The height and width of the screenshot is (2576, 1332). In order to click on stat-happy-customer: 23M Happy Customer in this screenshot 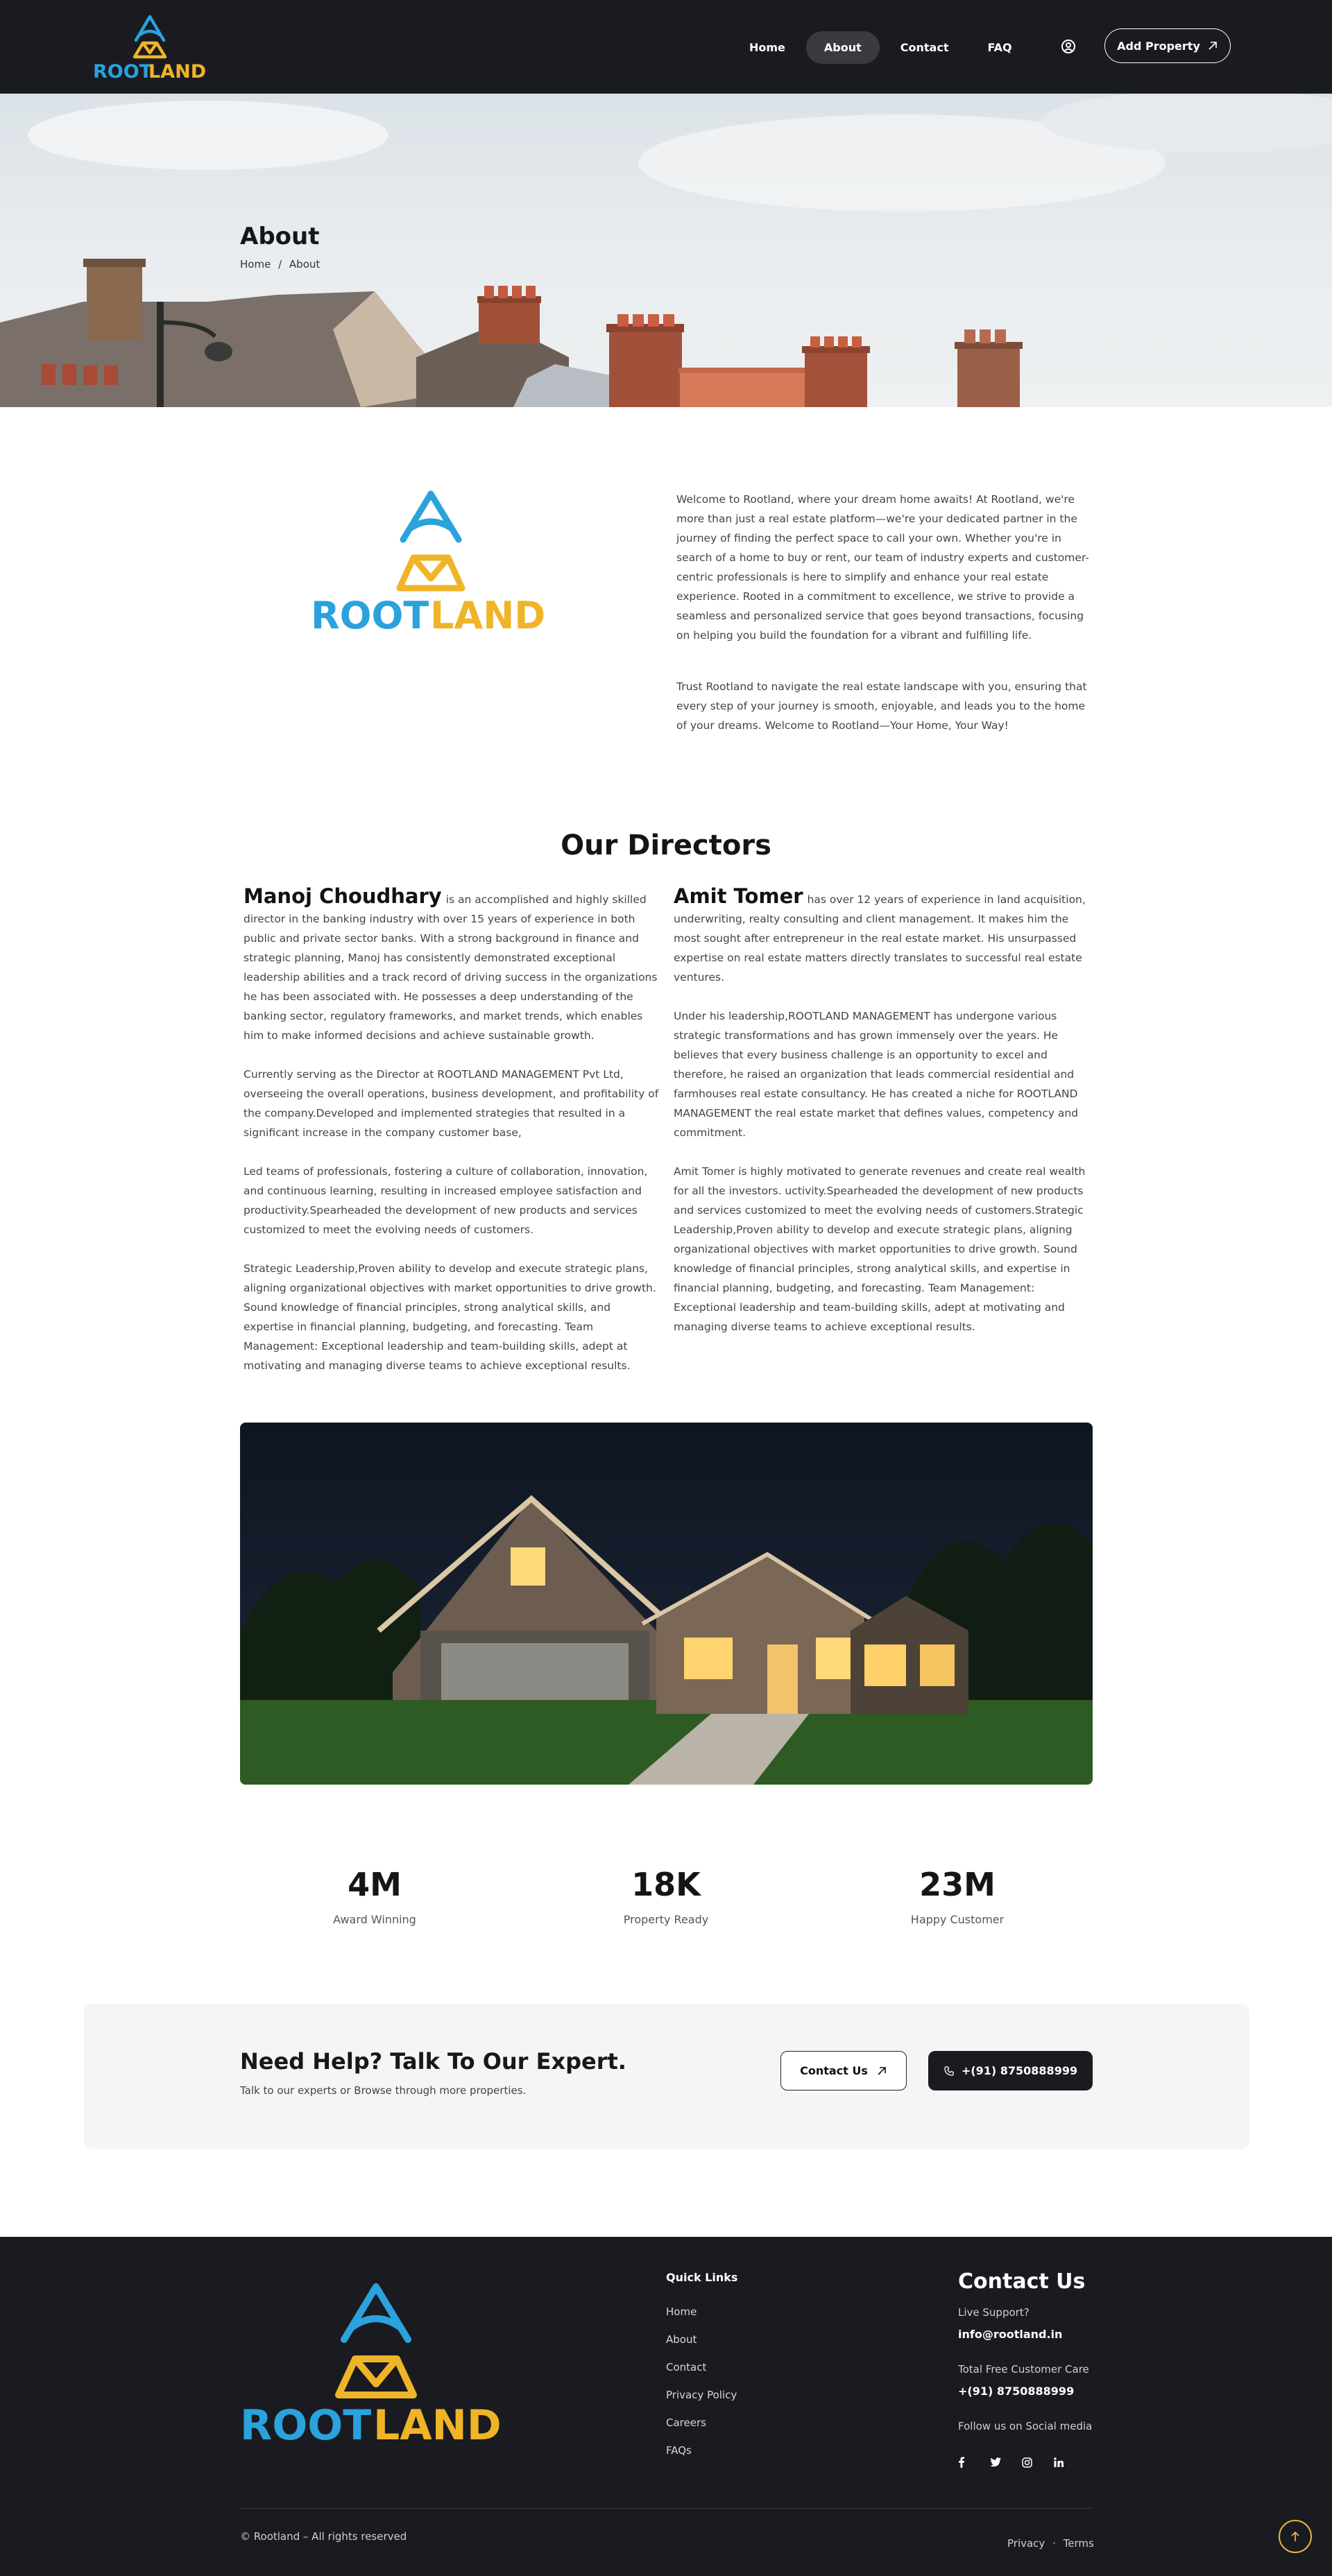, I will do `click(957, 1896)`.